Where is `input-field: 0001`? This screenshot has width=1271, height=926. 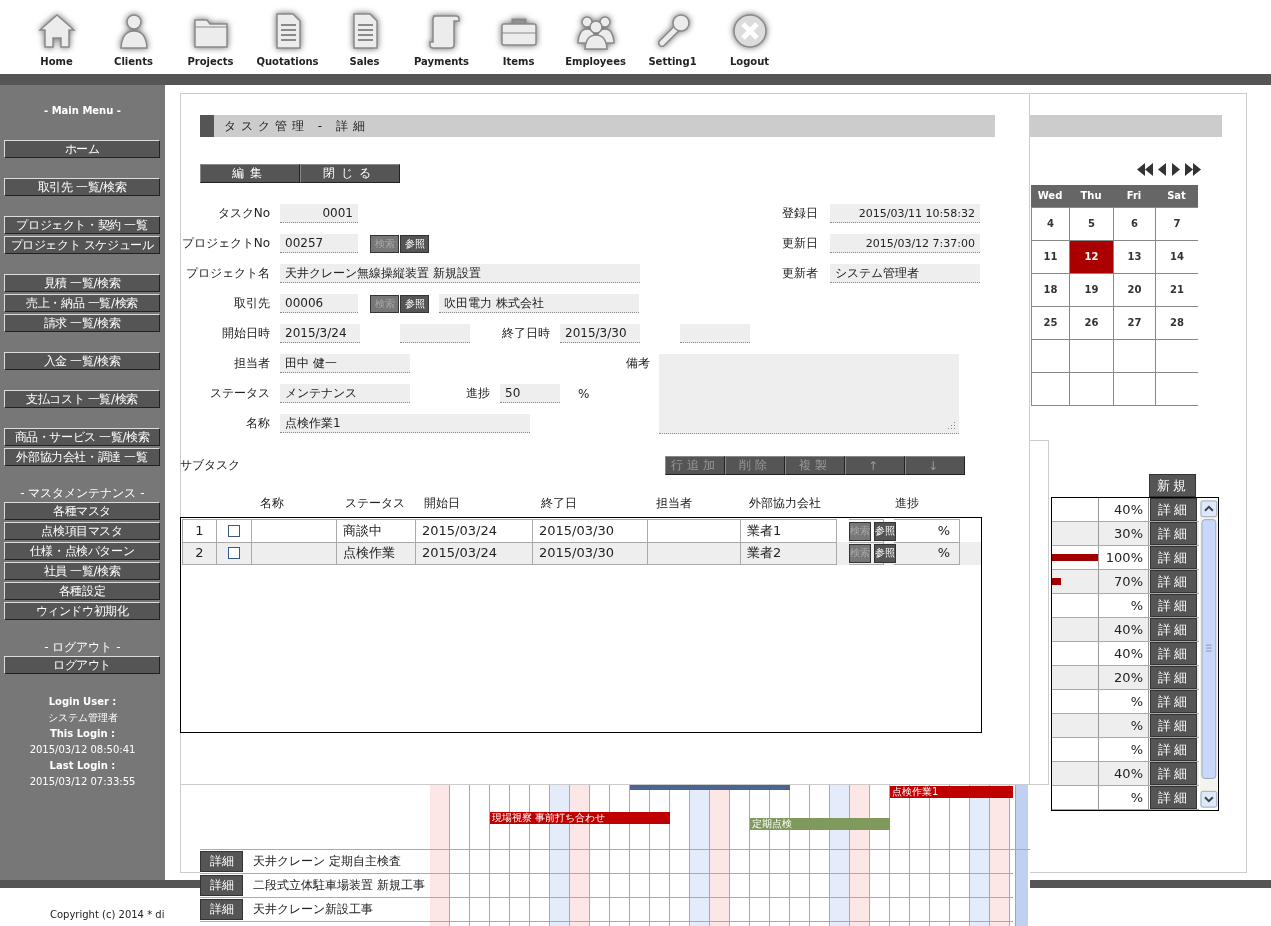
input-field: 0001 is located at coordinates (319, 213).